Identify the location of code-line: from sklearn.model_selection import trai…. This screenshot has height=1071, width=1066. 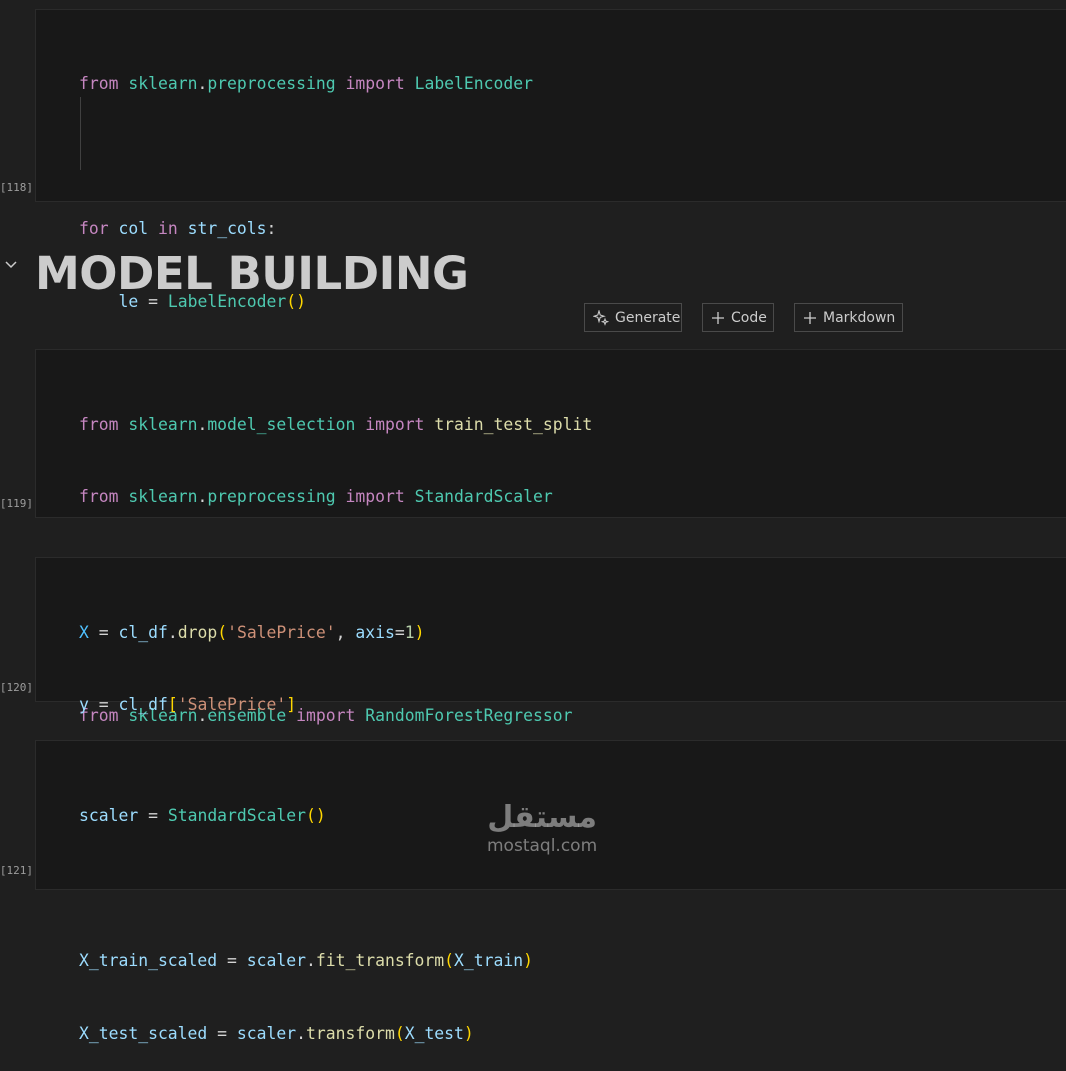
(336, 424).